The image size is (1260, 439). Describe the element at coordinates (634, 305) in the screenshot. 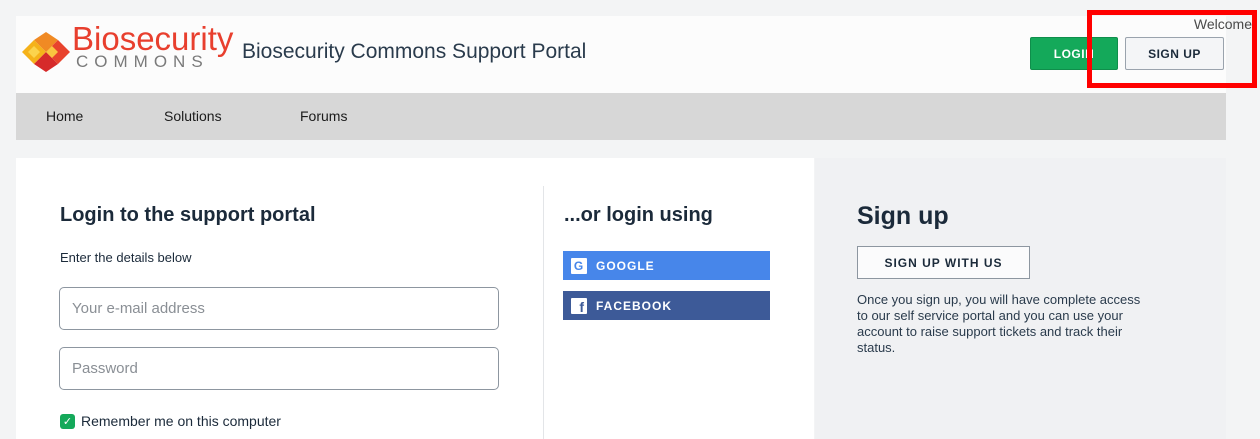

I see `facebook-label: FACEBOOK` at that location.